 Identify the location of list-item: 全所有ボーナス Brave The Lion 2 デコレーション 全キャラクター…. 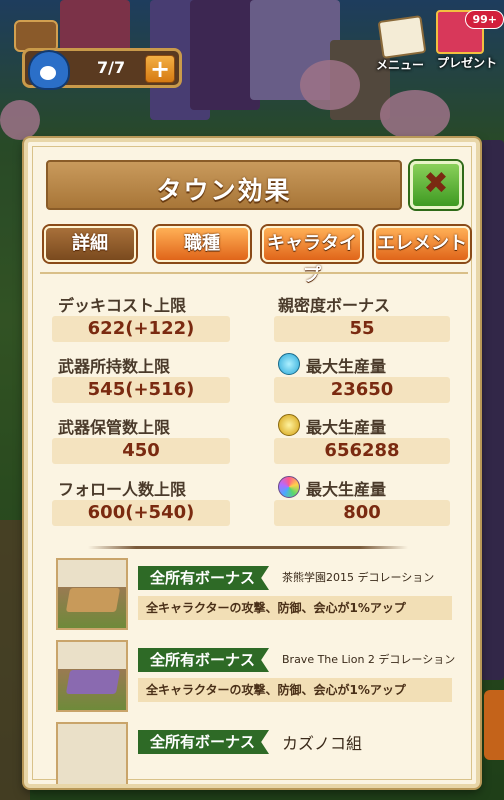
(256, 679).